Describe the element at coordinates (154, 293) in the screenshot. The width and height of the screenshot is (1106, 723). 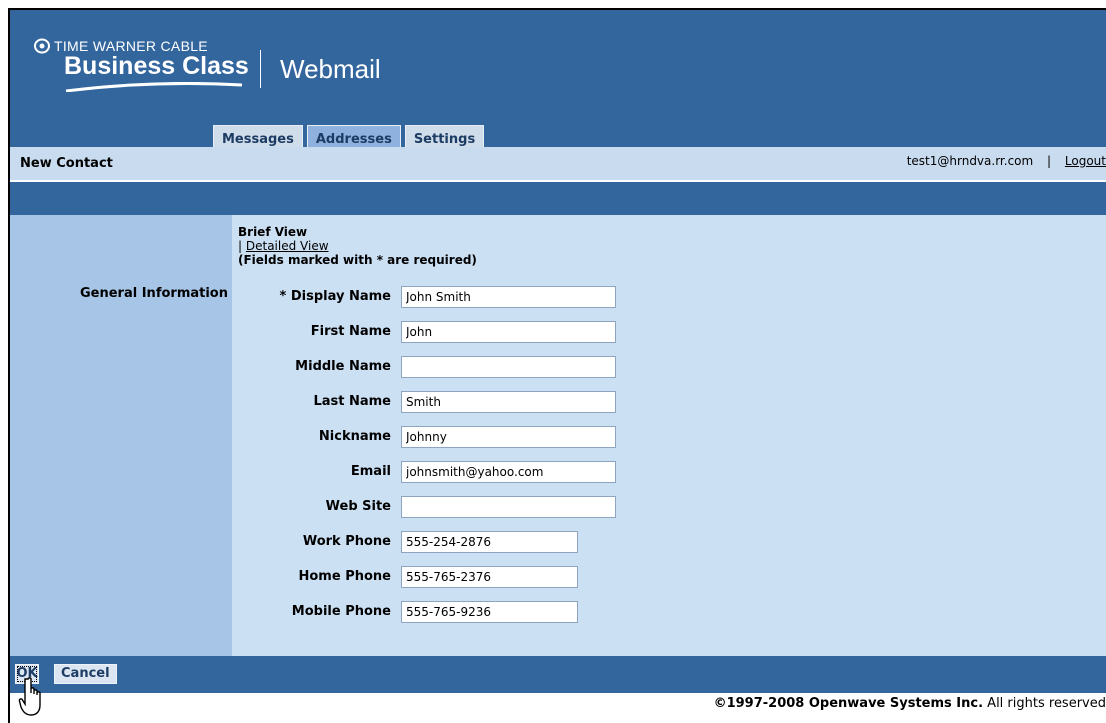
I see `section-label: General Information` at that location.